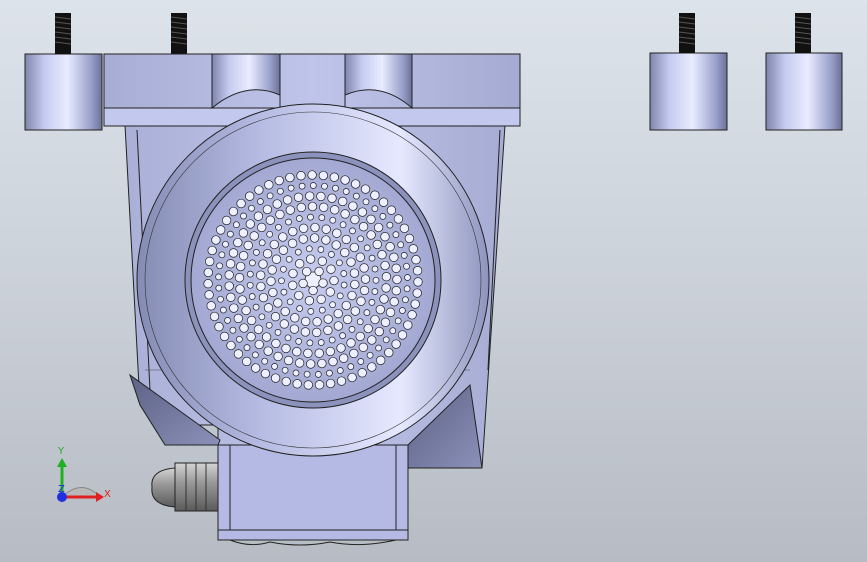  What do you see at coordinates (62, 462) in the screenshot?
I see `triad-y-arrow` at bounding box center [62, 462].